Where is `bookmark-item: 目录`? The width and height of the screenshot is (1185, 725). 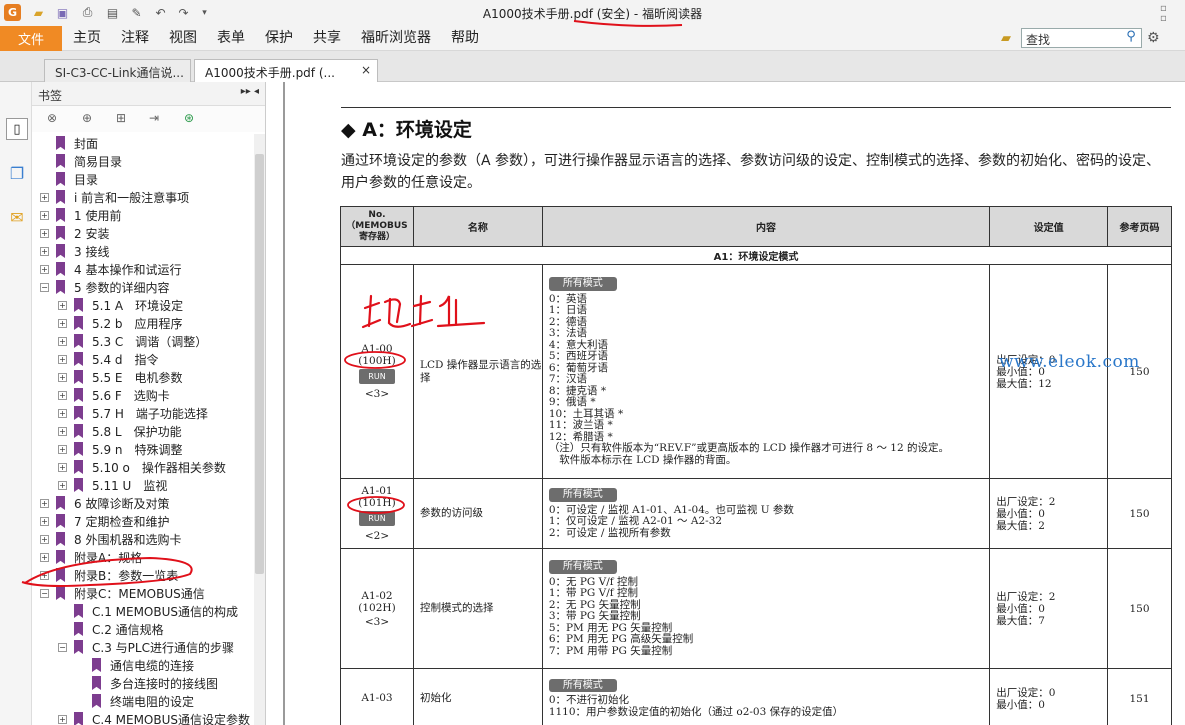
bookmark-item: 目录 is located at coordinates (69, 179).